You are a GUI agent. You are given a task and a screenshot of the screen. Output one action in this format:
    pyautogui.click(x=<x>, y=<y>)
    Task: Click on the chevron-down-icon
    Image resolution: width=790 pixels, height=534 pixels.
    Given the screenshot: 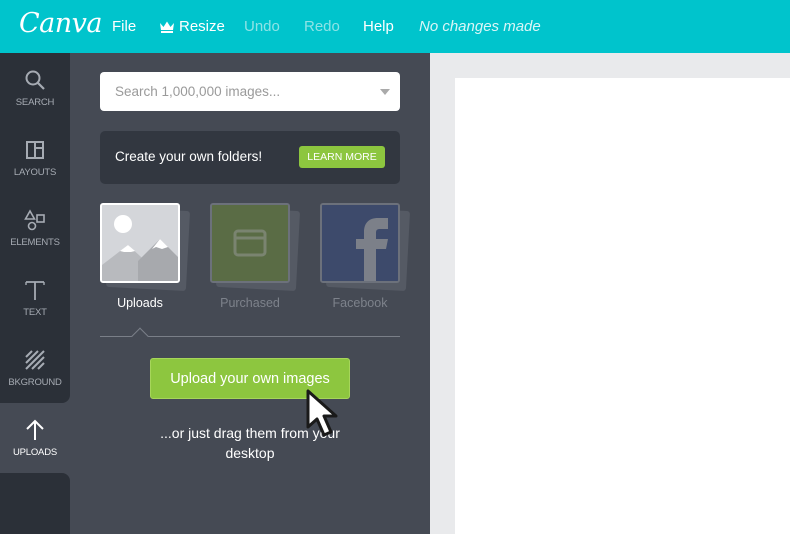 What is the action you would take?
    pyautogui.click(x=385, y=92)
    